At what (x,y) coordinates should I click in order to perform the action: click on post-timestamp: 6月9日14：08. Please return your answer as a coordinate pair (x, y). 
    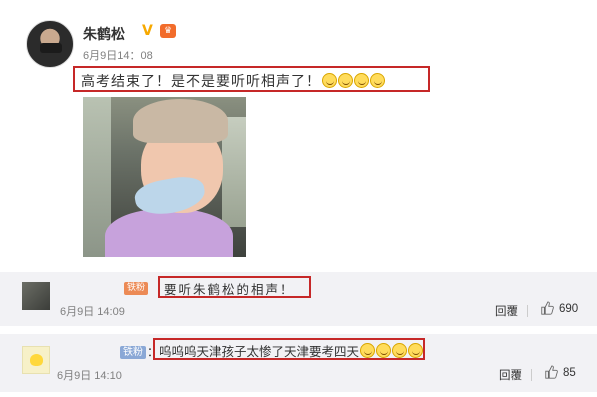
    Looking at the image, I should click on (118, 55).